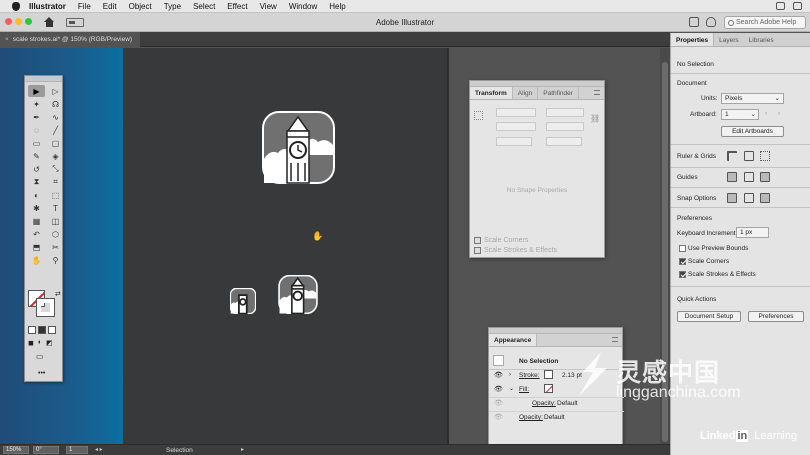 The height and width of the screenshot is (455, 810). Describe the element at coordinates (565, 126) in the screenshot. I see `h-field` at that location.